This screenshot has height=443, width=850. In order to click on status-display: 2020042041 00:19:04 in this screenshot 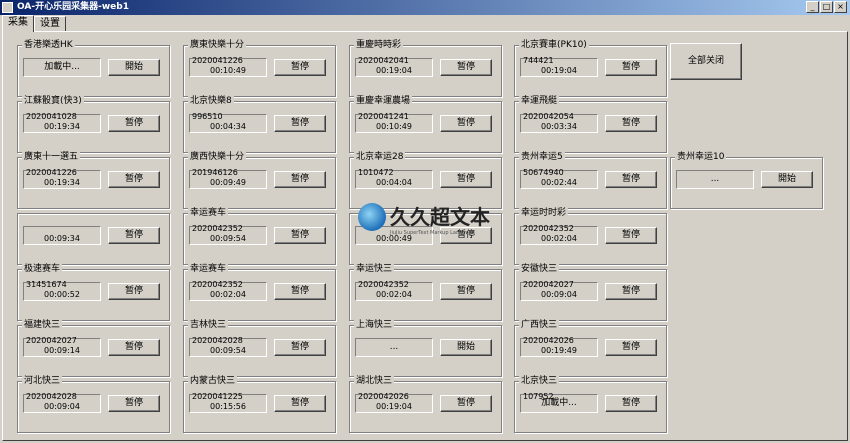, I will do `click(394, 66)`.